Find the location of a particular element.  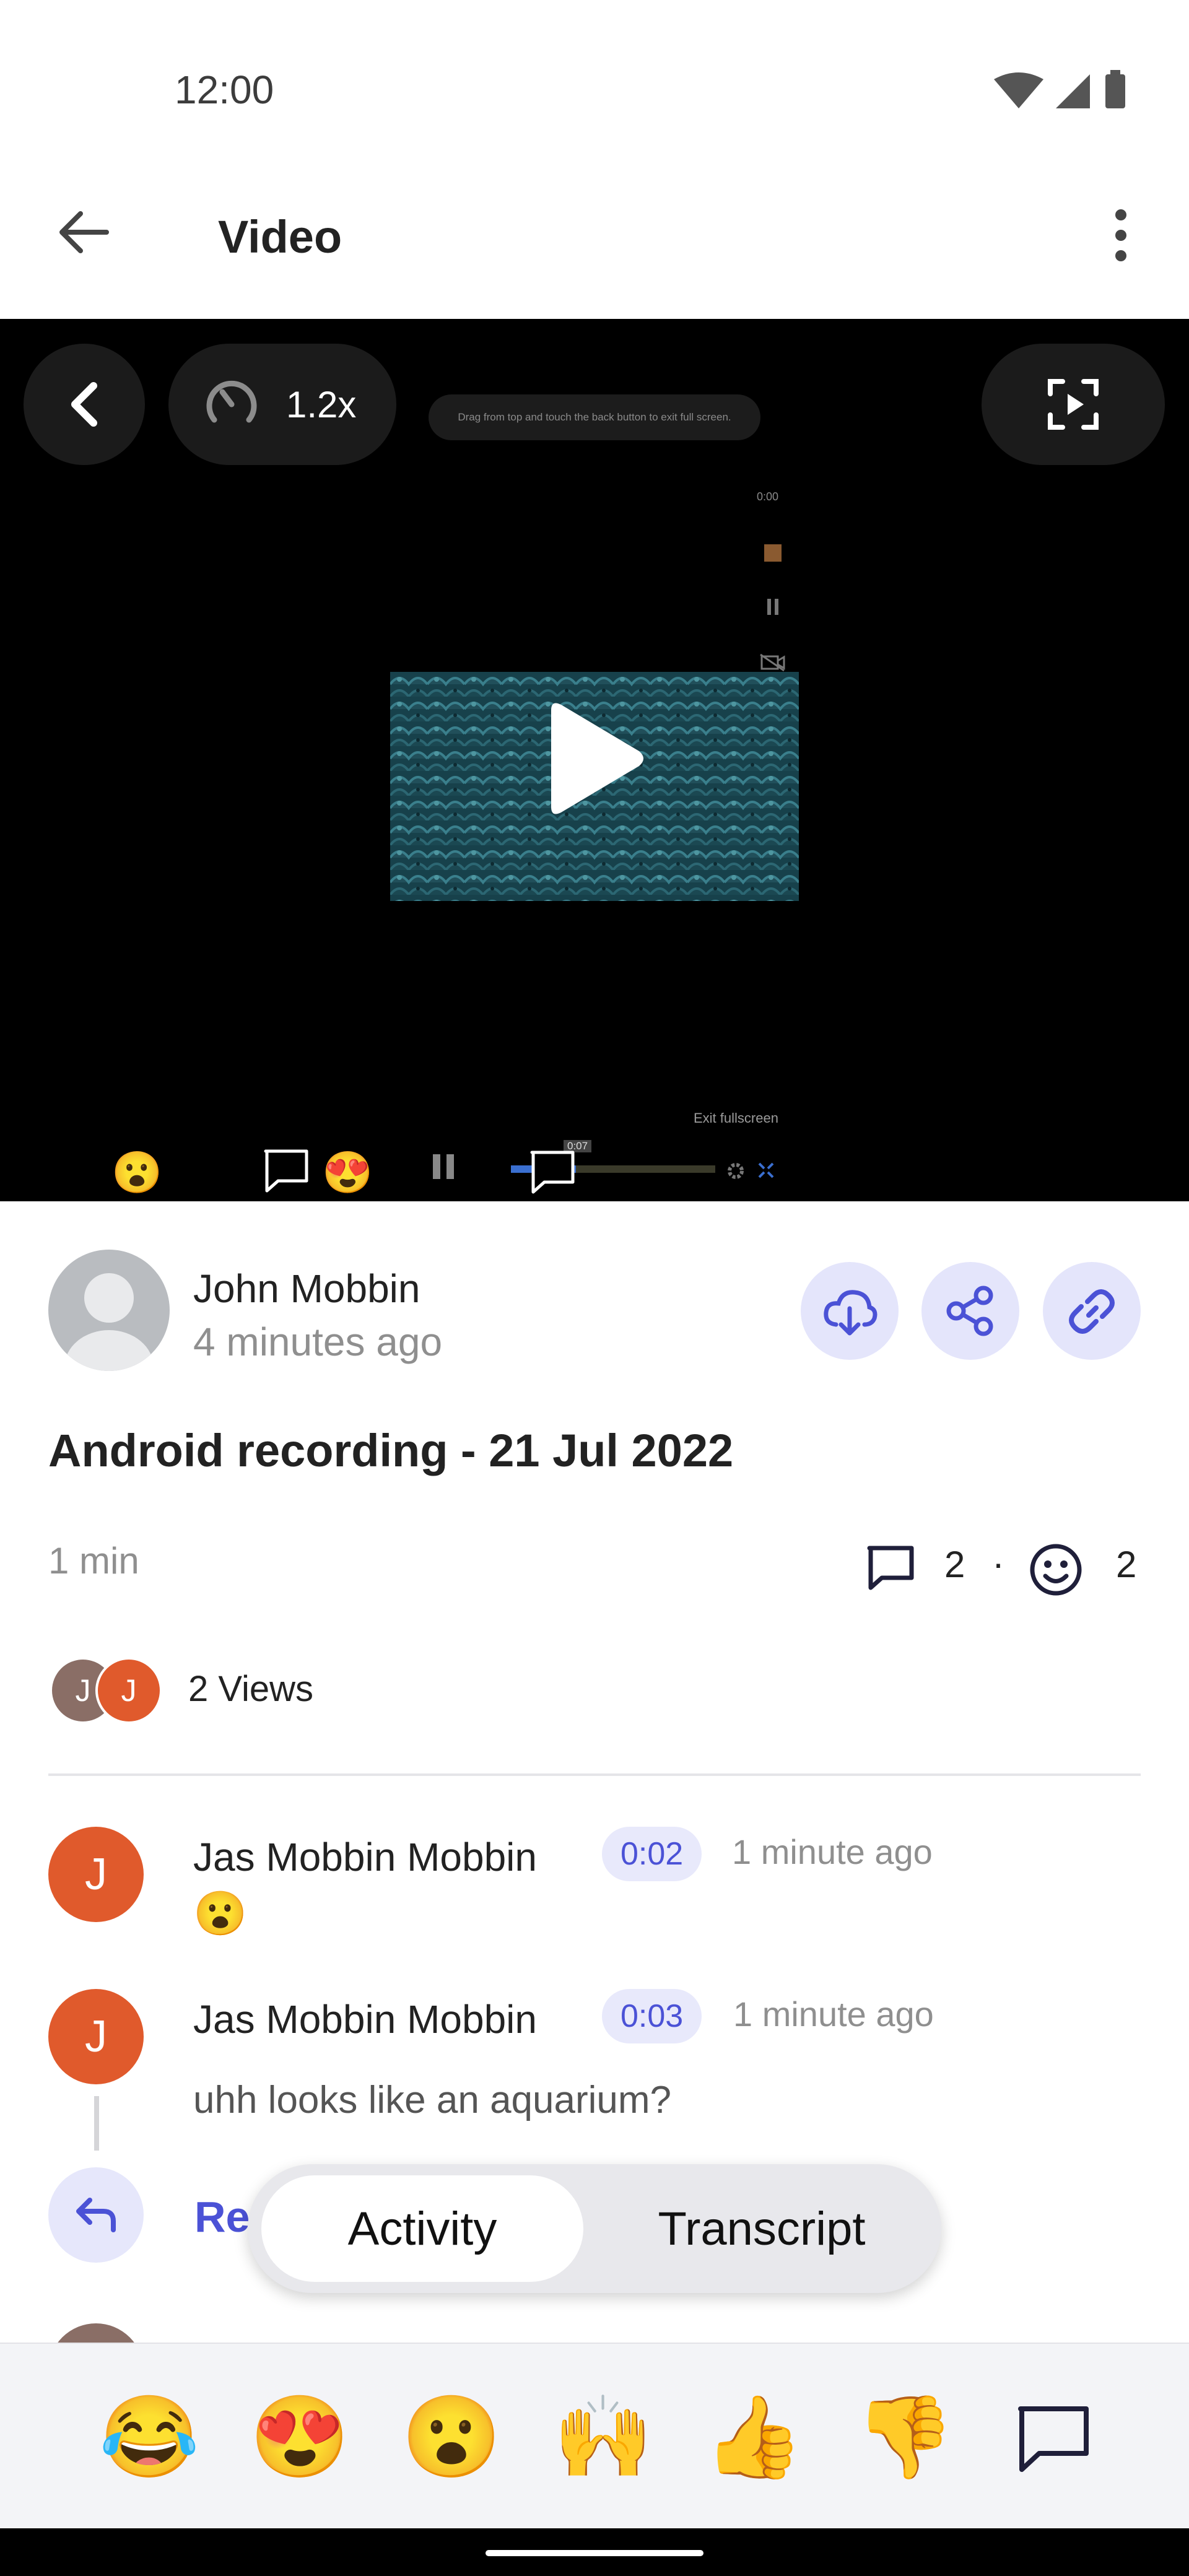

chevron-left-icon is located at coordinates (84, 404).